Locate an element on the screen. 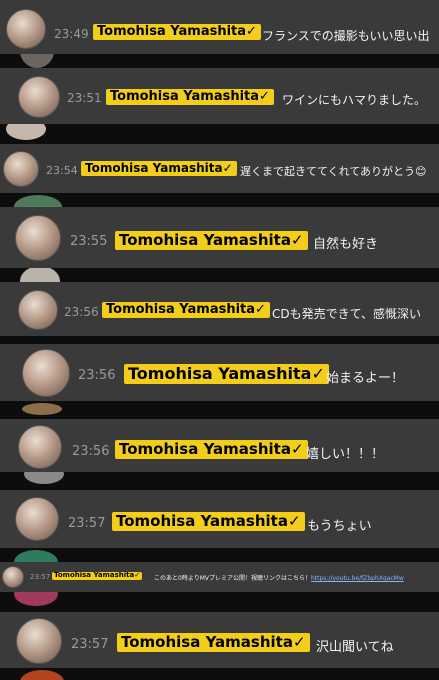 This screenshot has width=439, height=680. chat-message: 23:51 Tomohisa Yamashita✓ ワインにもハマりました。 is located at coordinates (219, 96).